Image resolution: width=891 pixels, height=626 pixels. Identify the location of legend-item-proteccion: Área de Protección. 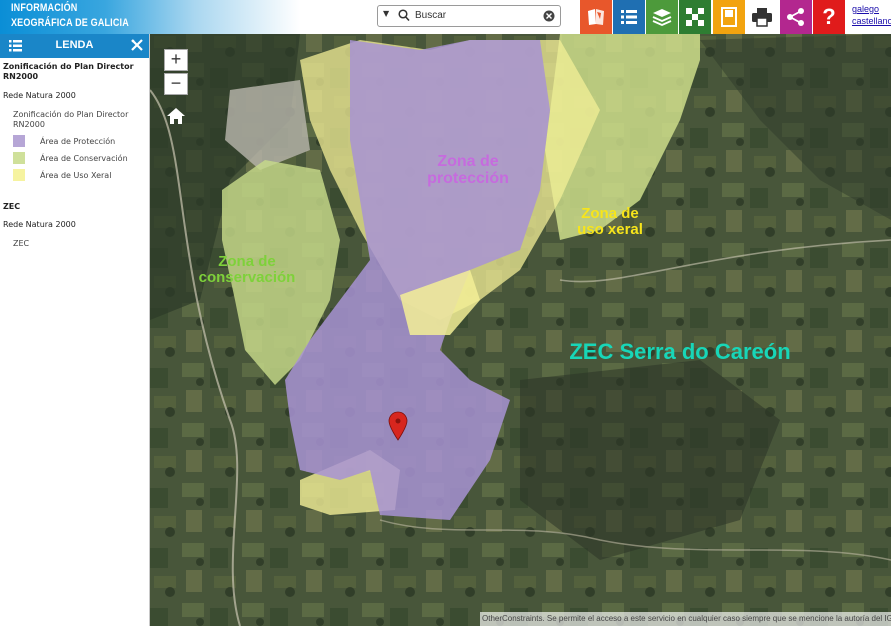
(78, 141).